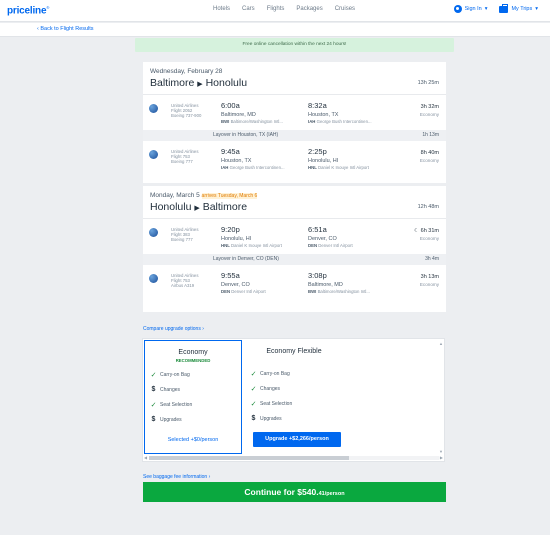 The height and width of the screenshot is (535, 550). What do you see at coordinates (317, 105) in the screenshot?
I see `arrival-time: 8:32a` at bounding box center [317, 105].